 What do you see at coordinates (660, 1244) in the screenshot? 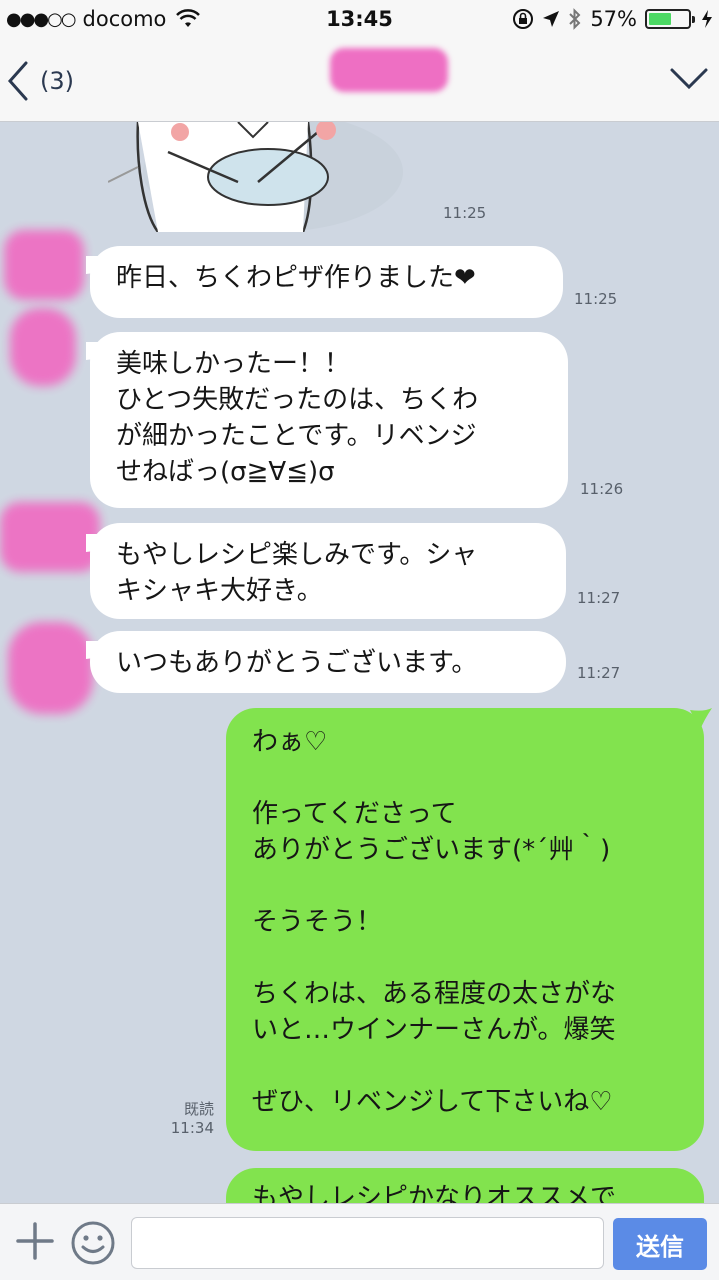
I see `send-button: 送信` at bounding box center [660, 1244].